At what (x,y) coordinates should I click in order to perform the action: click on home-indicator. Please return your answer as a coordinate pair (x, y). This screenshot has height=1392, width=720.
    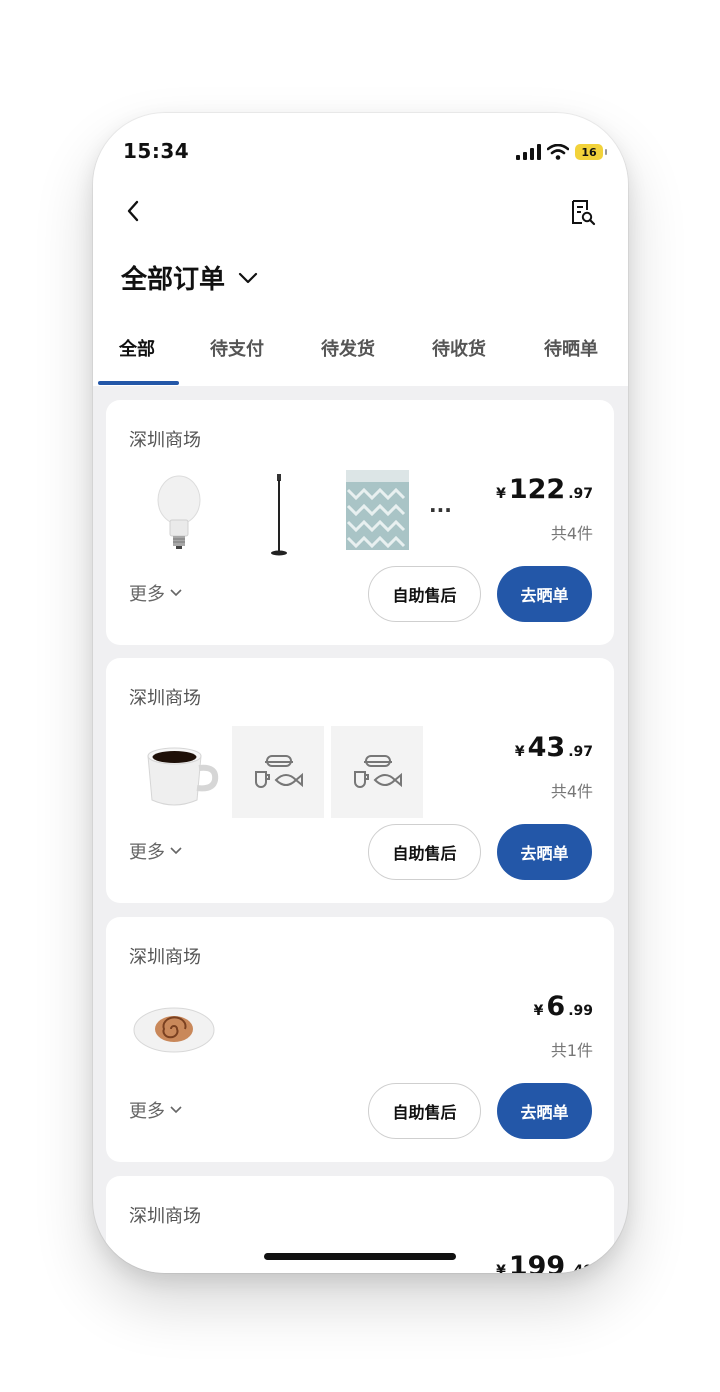
    Looking at the image, I should click on (360, 1256).